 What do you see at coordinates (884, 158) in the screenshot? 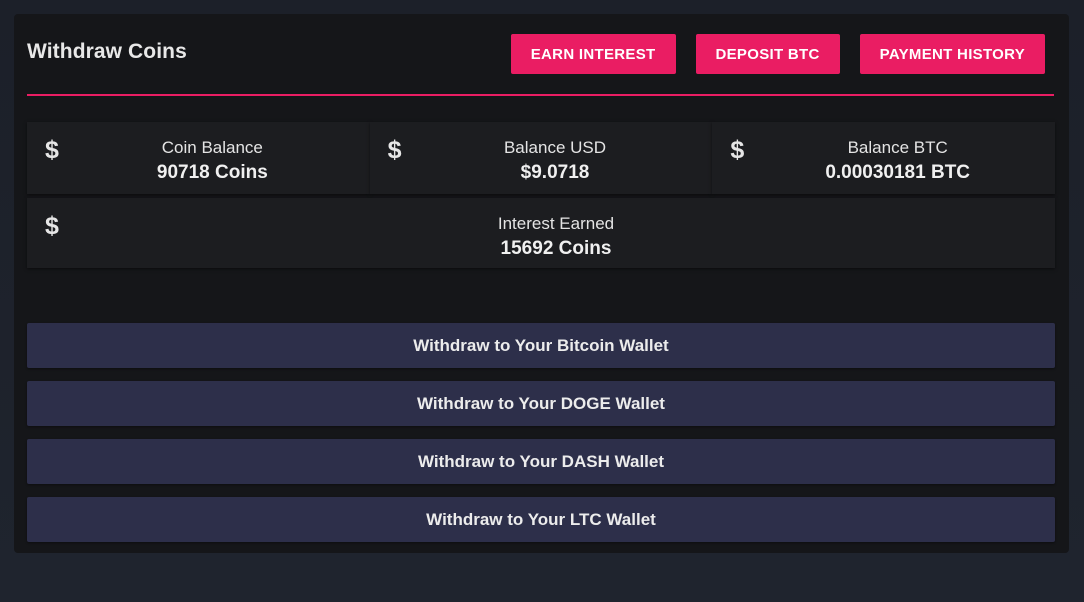
I see `stat-balance-btc: $ Balance BTC 0.00030181 BTC` at bounding box center [884, 158].